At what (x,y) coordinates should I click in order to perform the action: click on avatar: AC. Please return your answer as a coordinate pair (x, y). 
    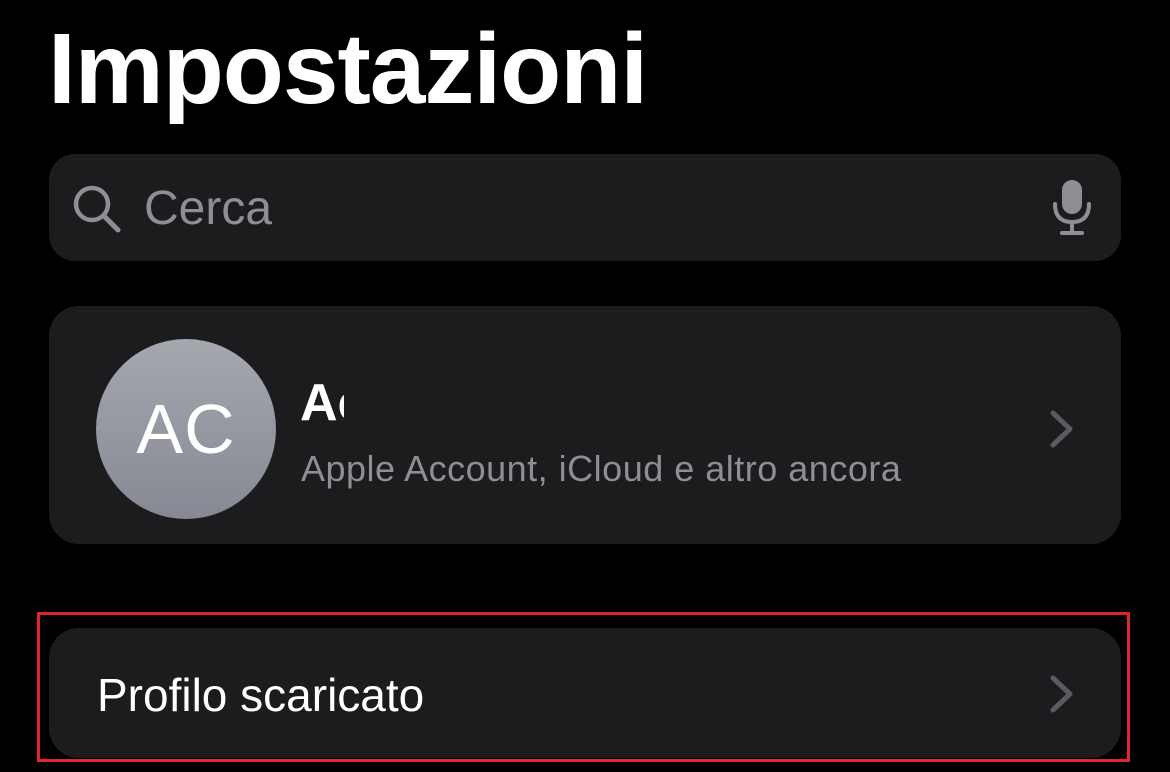
    Looking at the image, I should click on (186, 429).